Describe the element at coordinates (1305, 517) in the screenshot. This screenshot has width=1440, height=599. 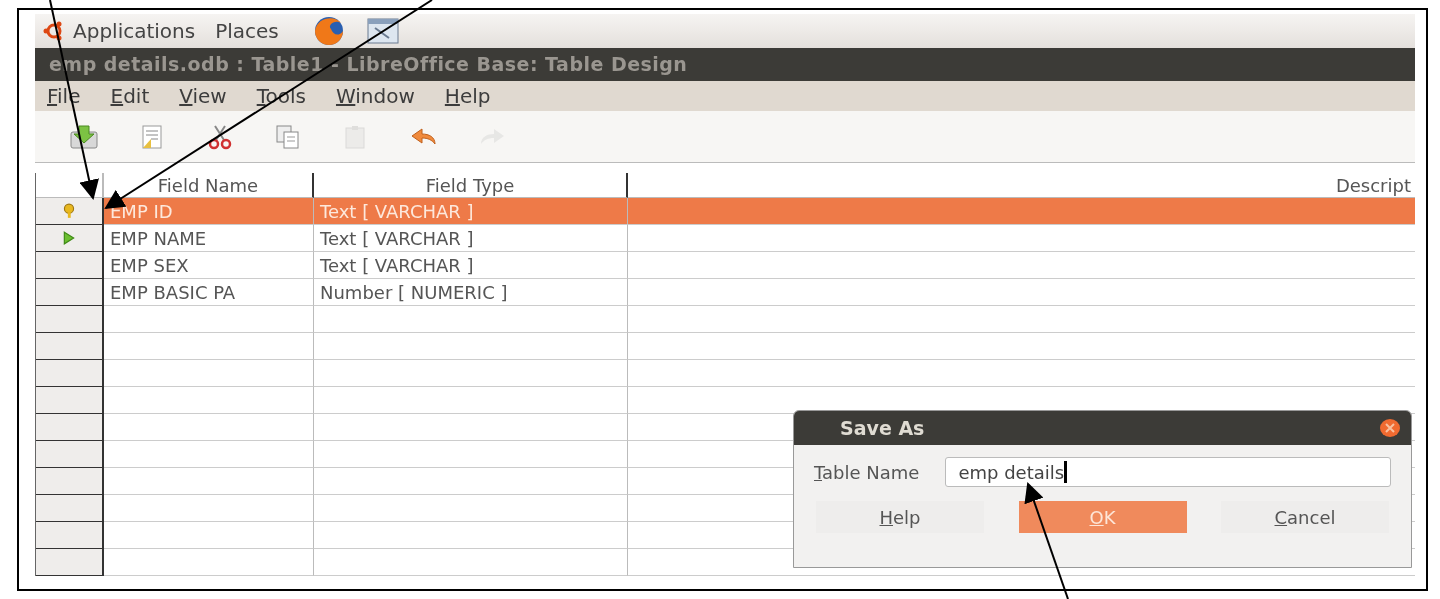
I see `dialog-button: Cancel` at that location.